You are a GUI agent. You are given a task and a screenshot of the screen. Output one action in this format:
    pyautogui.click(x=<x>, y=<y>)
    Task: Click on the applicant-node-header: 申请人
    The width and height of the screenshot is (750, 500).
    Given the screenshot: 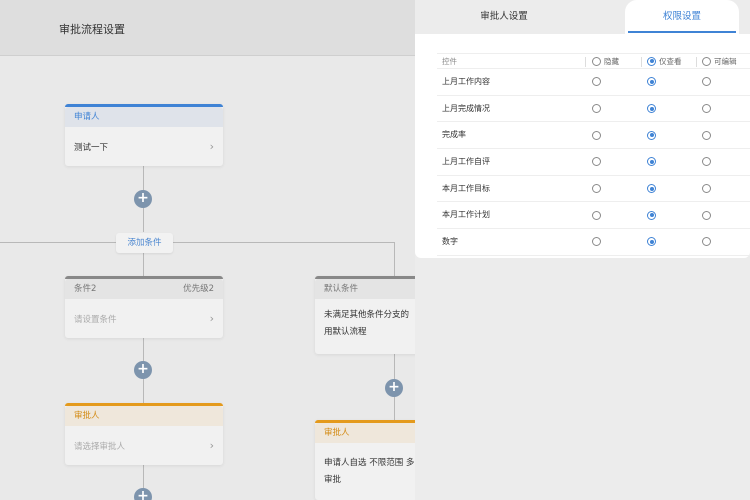 What is the action you would take?
    pyautogui.click(x=144, y=117)
    